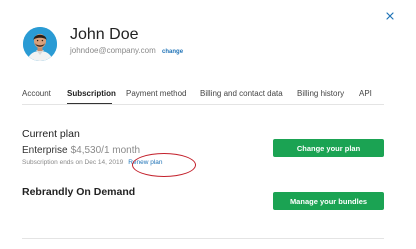 The image size is (416, 249). I want to click on email-text: johndoe@company.com, so click(113, 50).